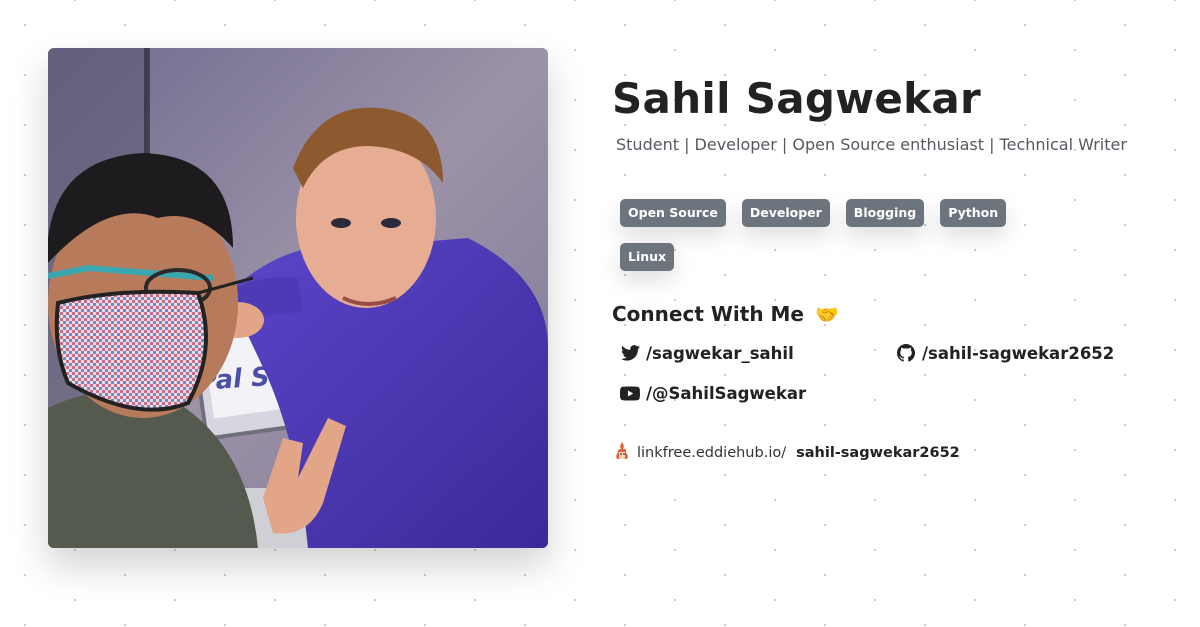 The width and height of the screenshot is (1200, 627). Describe the element at coordinates (906, 353) in the screenshot. I see `github-icon` at that location.